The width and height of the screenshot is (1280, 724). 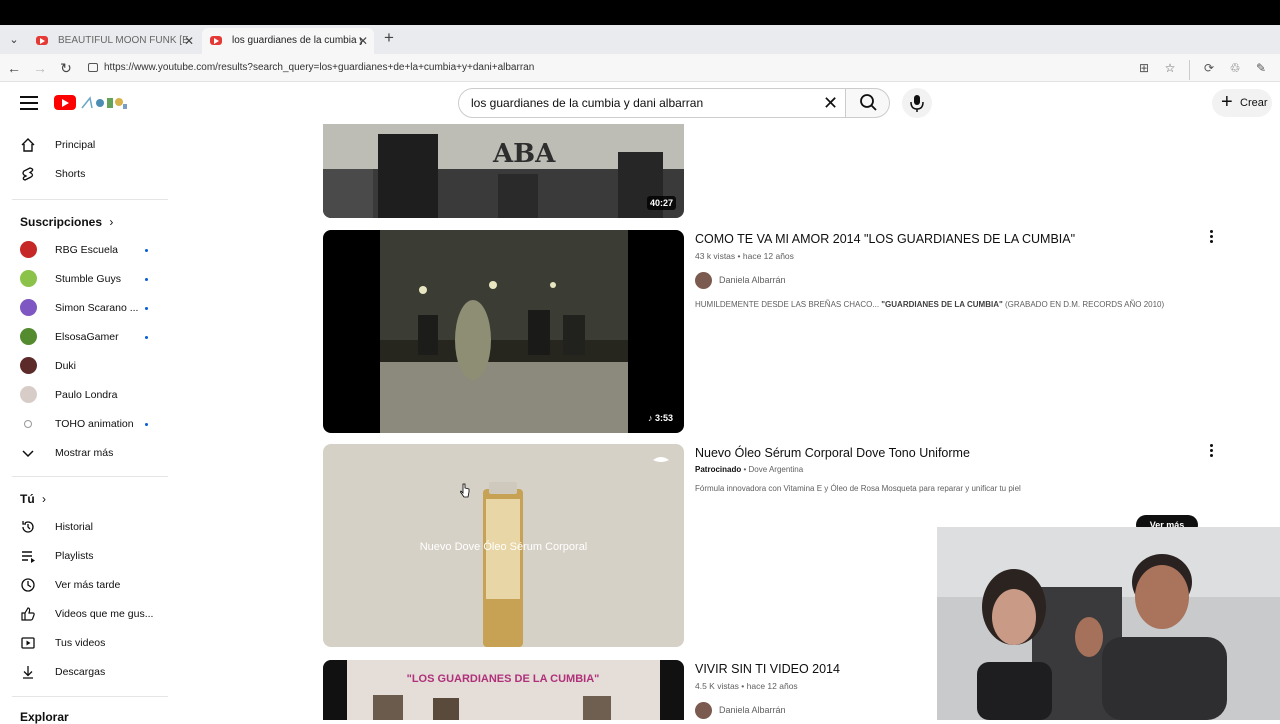 What do you see at coordinates (1261, 68) in the screenshot?
I see `copilot-icon: ✎` at bounding box center [1261, 68].